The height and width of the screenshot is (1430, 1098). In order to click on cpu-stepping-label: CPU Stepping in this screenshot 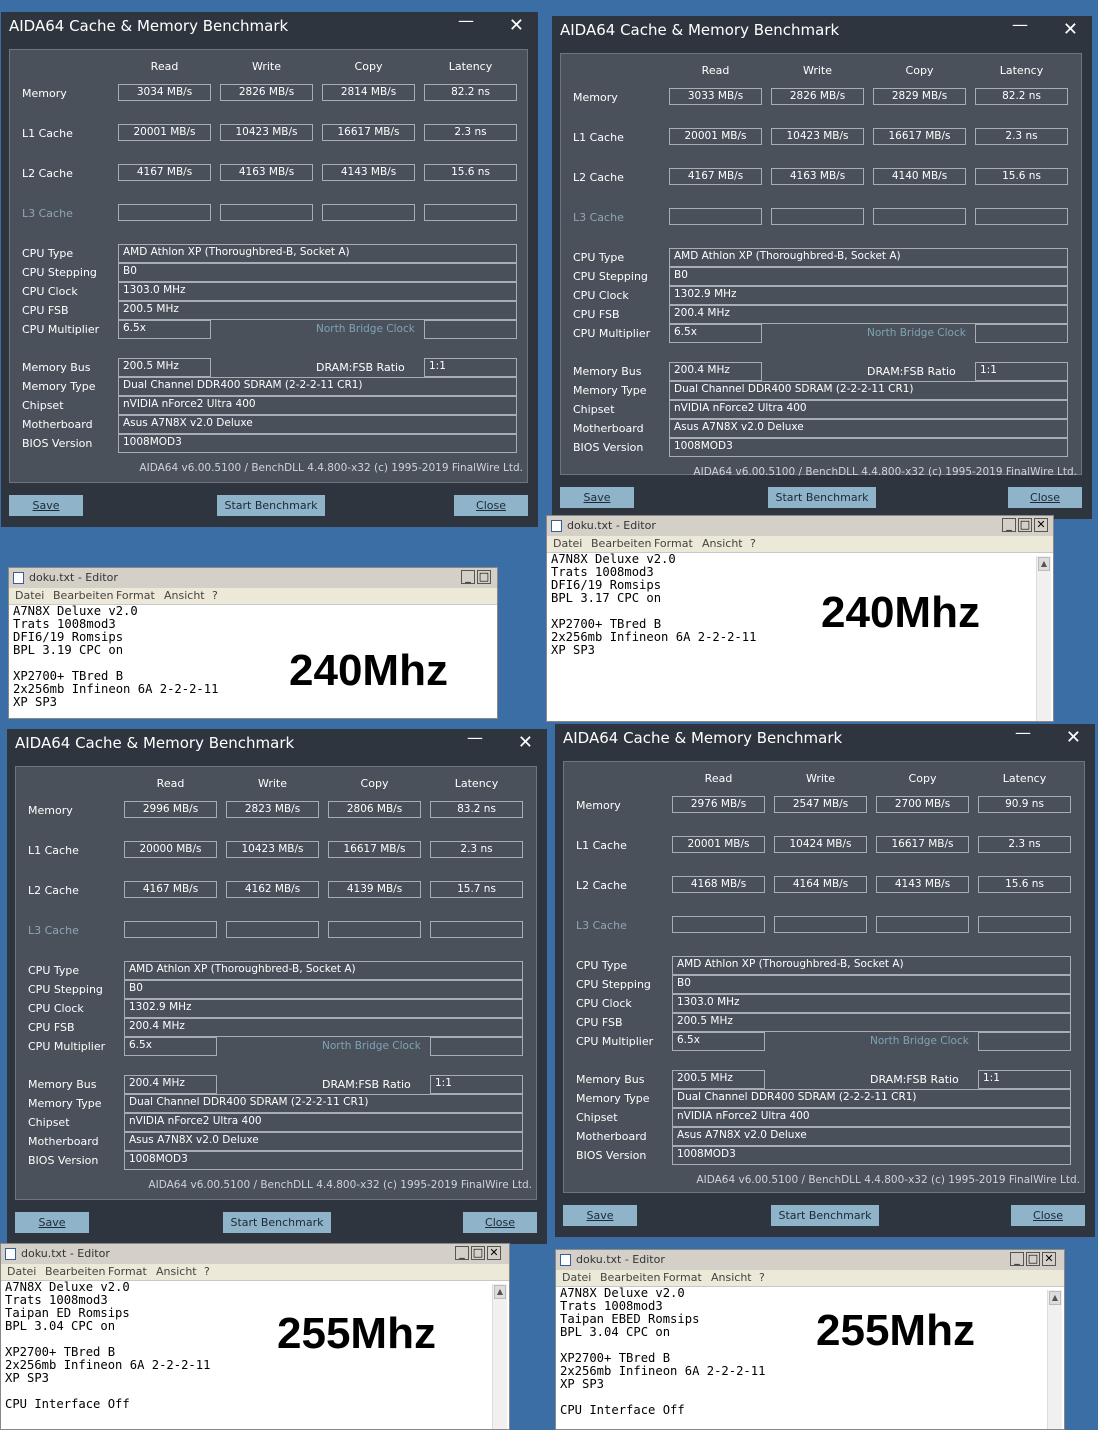, I will do `click(610, 276)`.